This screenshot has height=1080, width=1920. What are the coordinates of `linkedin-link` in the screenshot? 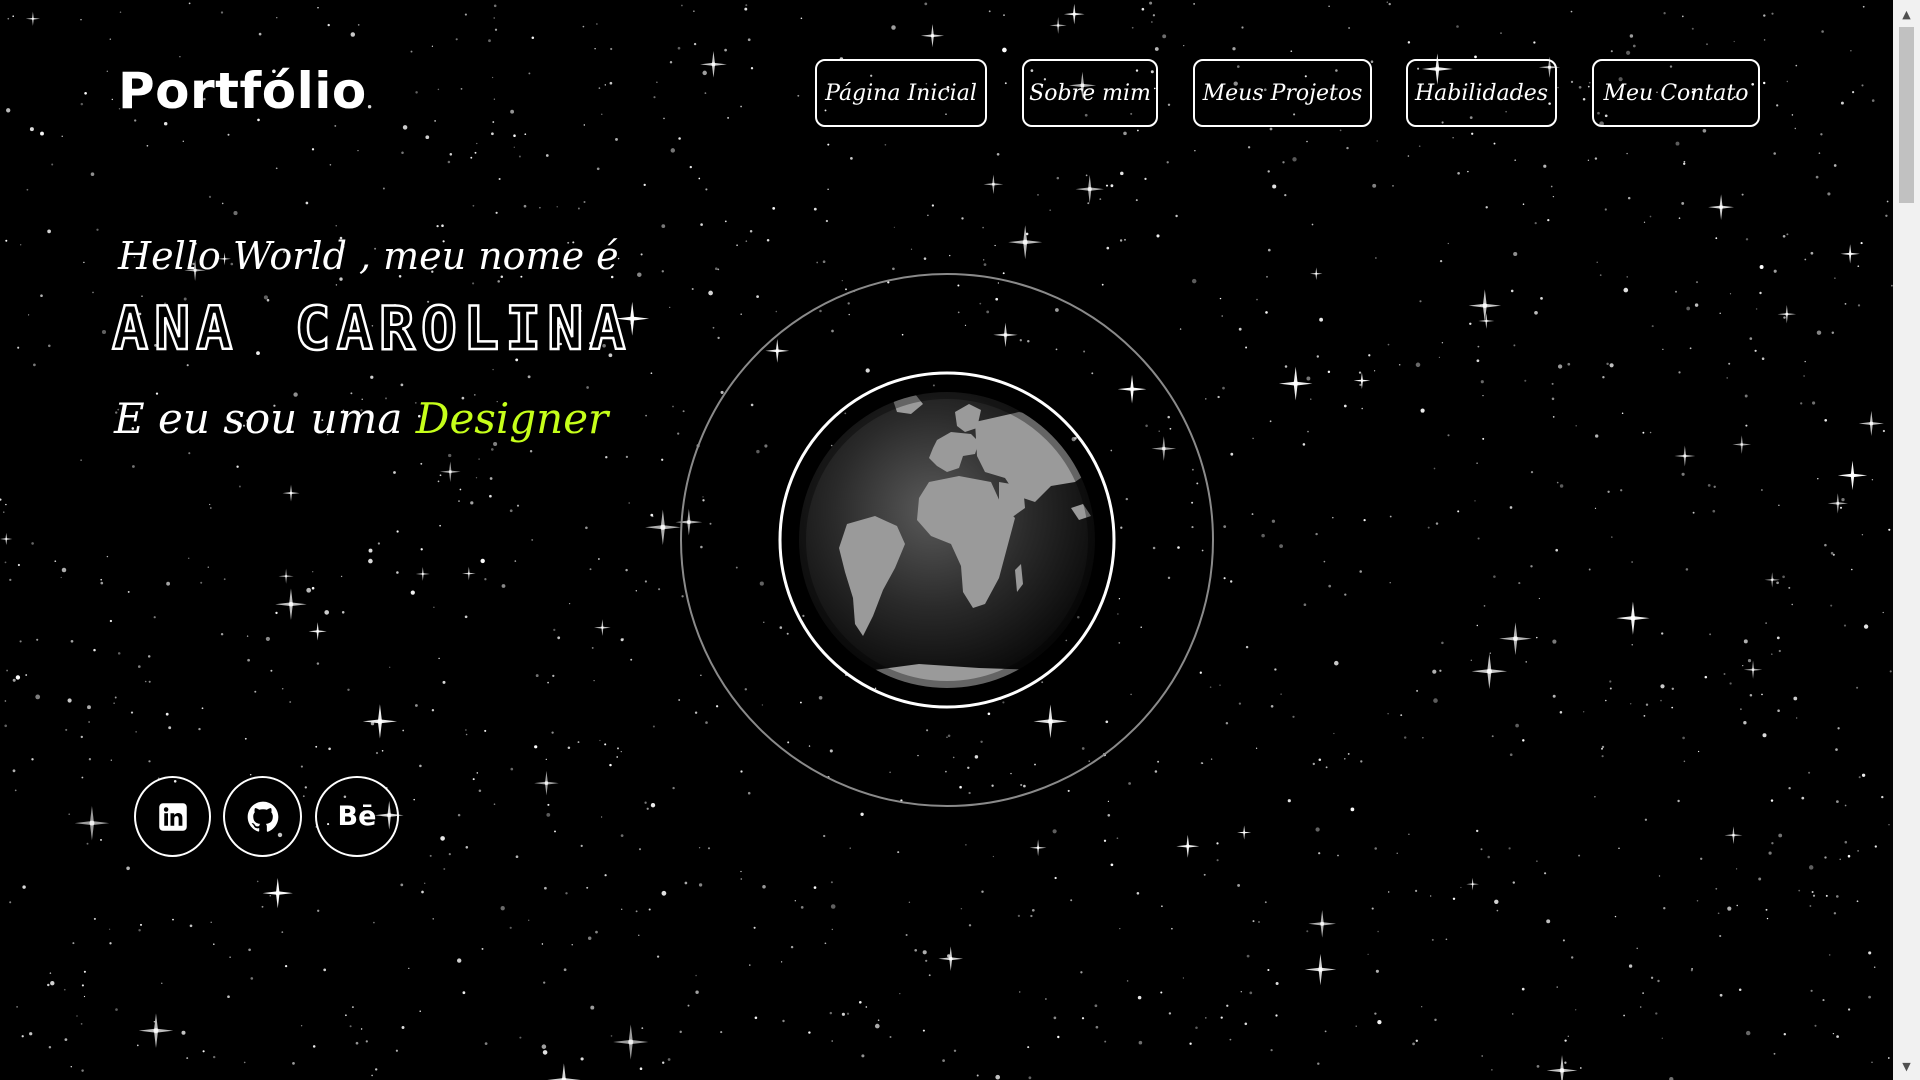 It's located at (172, 816).